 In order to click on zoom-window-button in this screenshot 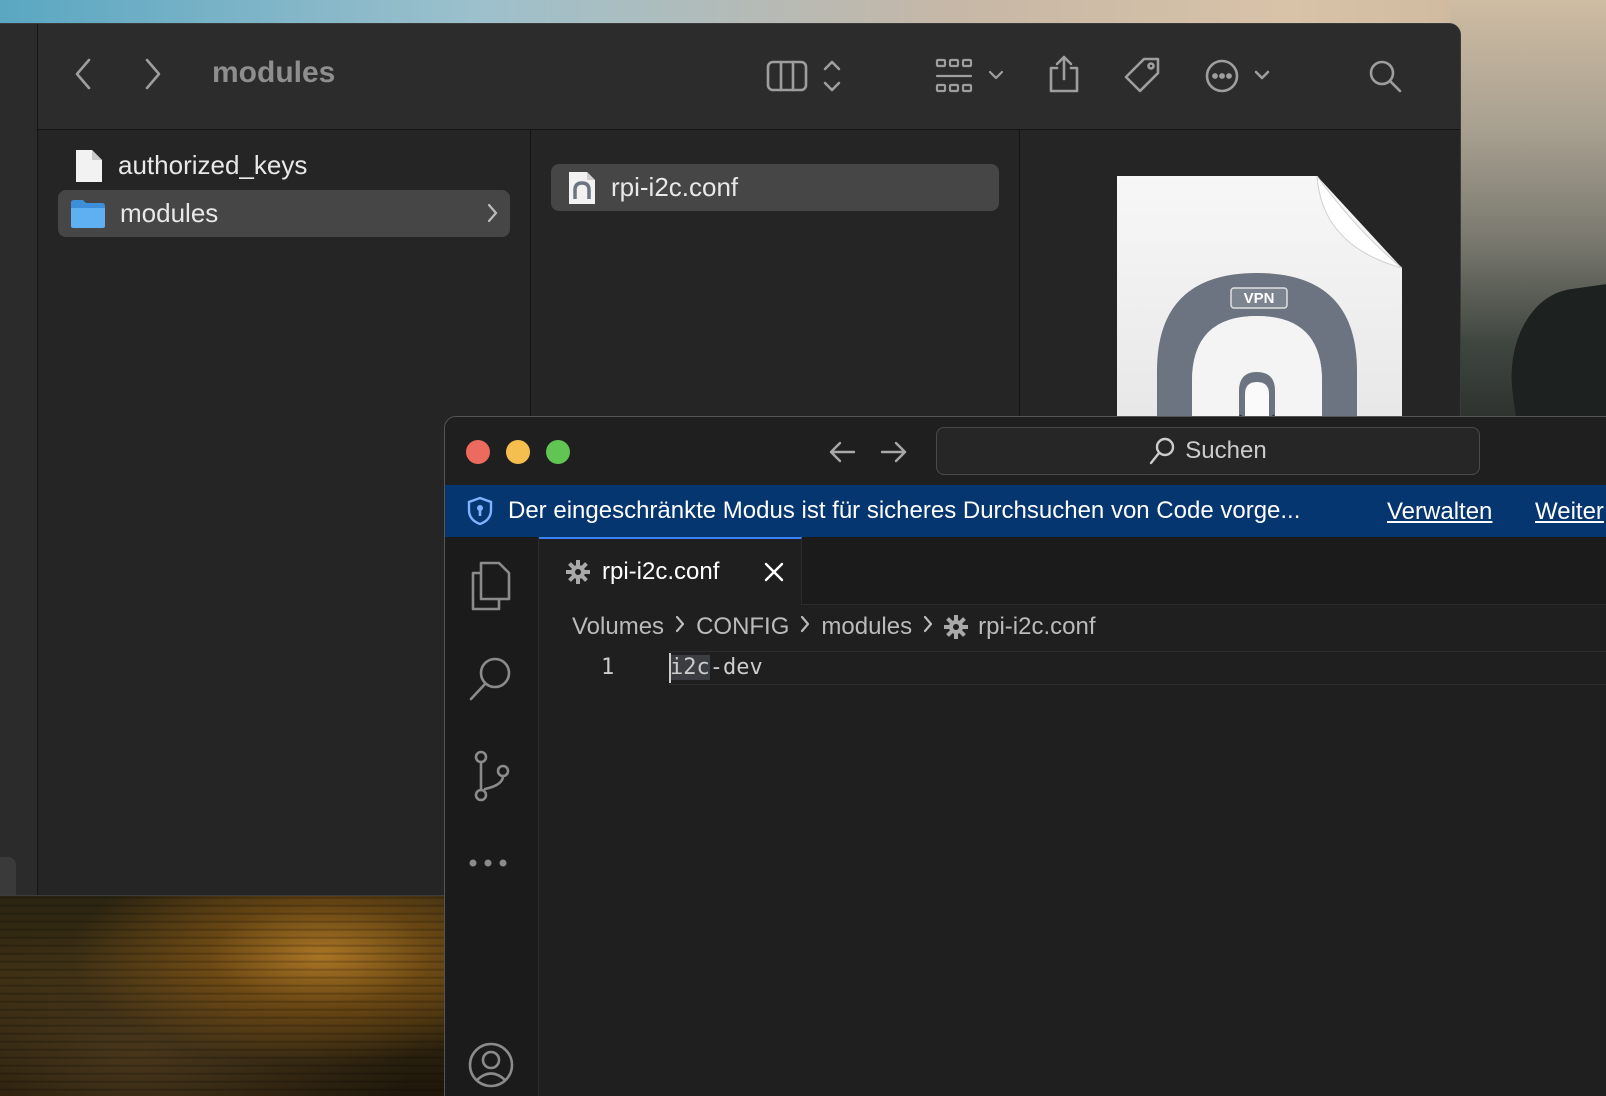, I will do `click(558, 452)`.